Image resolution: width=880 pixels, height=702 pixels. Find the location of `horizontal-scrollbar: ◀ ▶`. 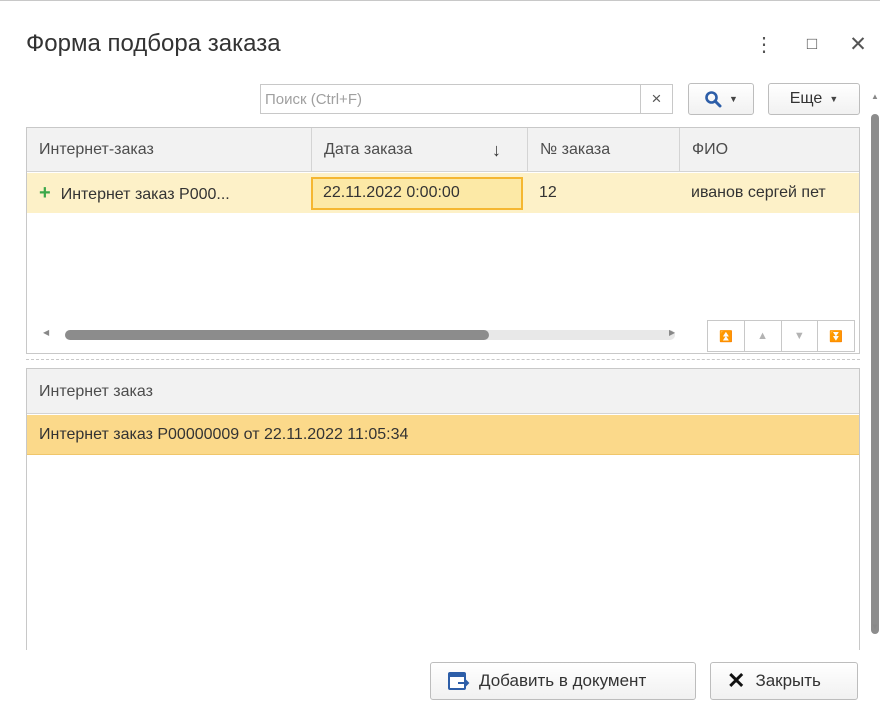

horizontal-scrollbar: ◀ ▶ is located at coordinates (361, 334).